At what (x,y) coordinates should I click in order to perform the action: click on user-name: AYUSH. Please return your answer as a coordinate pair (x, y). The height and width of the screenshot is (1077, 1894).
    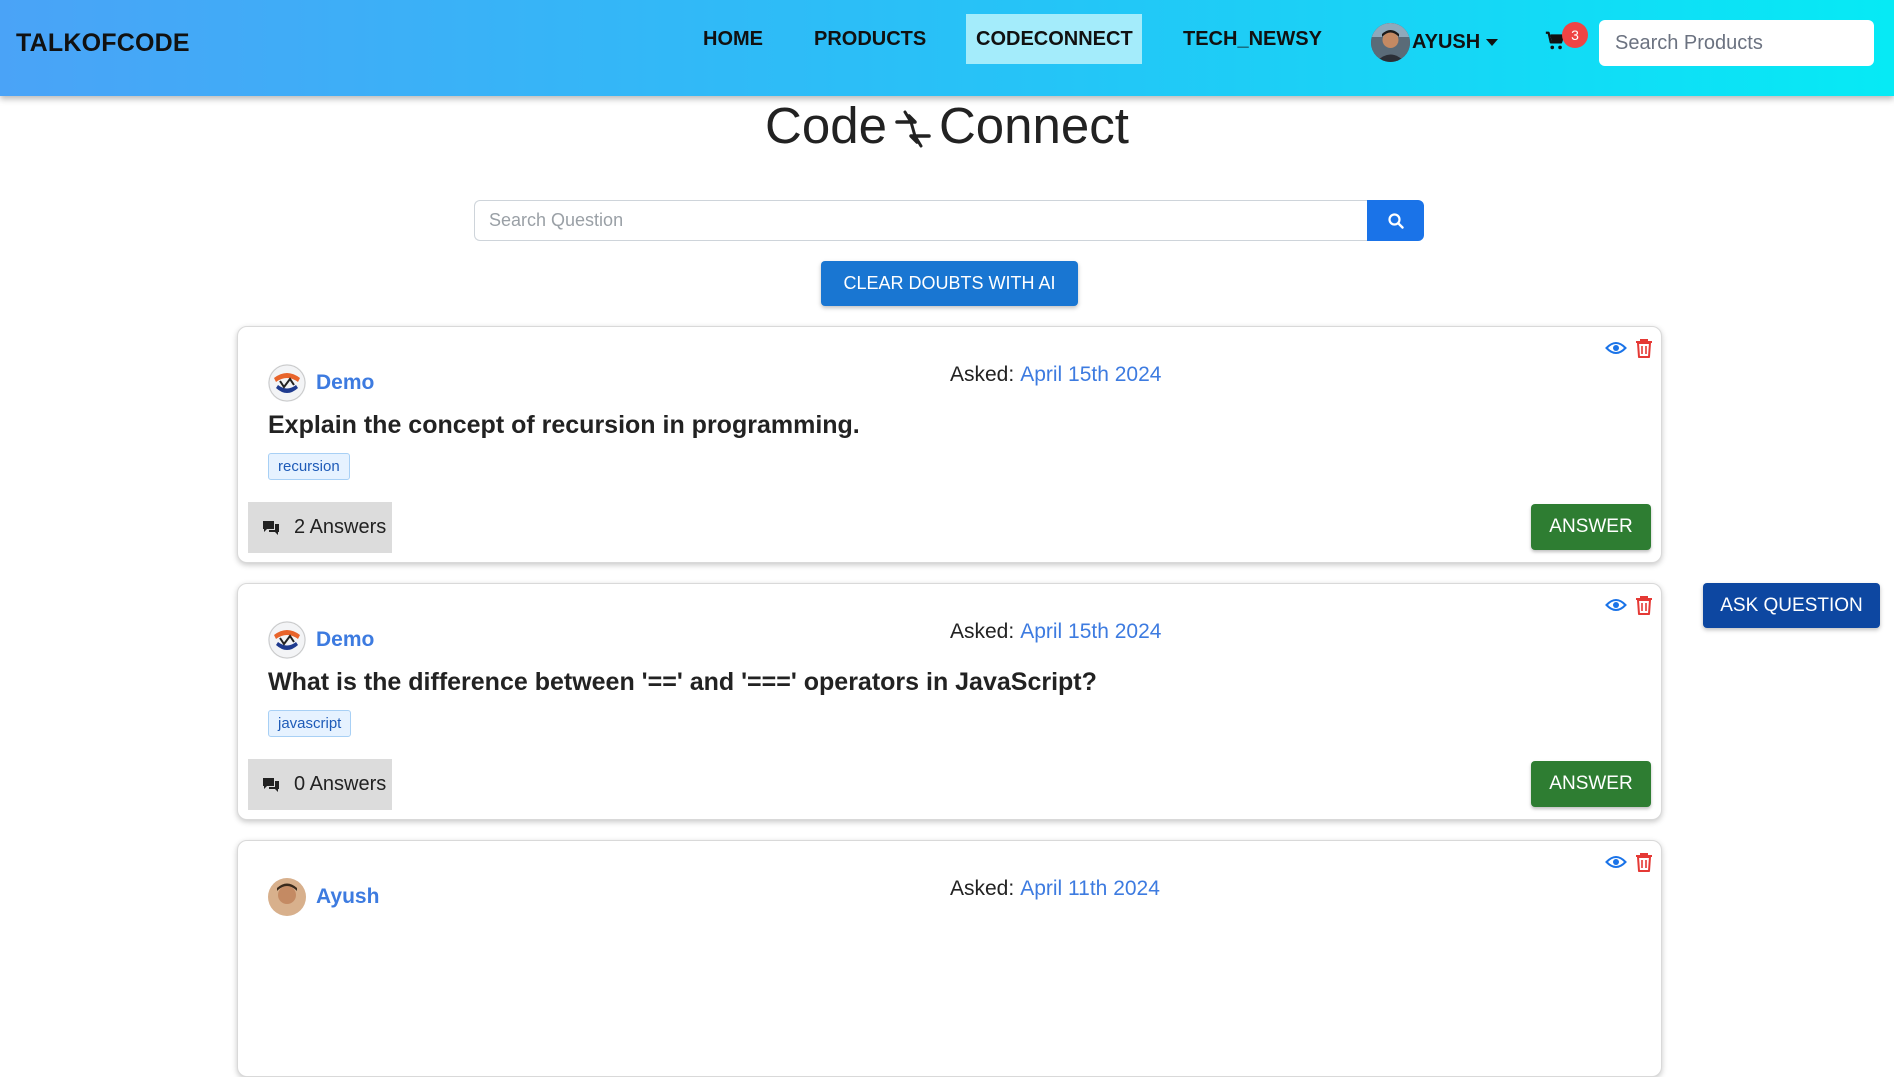
    Looking at the image, I should click on (1446, 41).